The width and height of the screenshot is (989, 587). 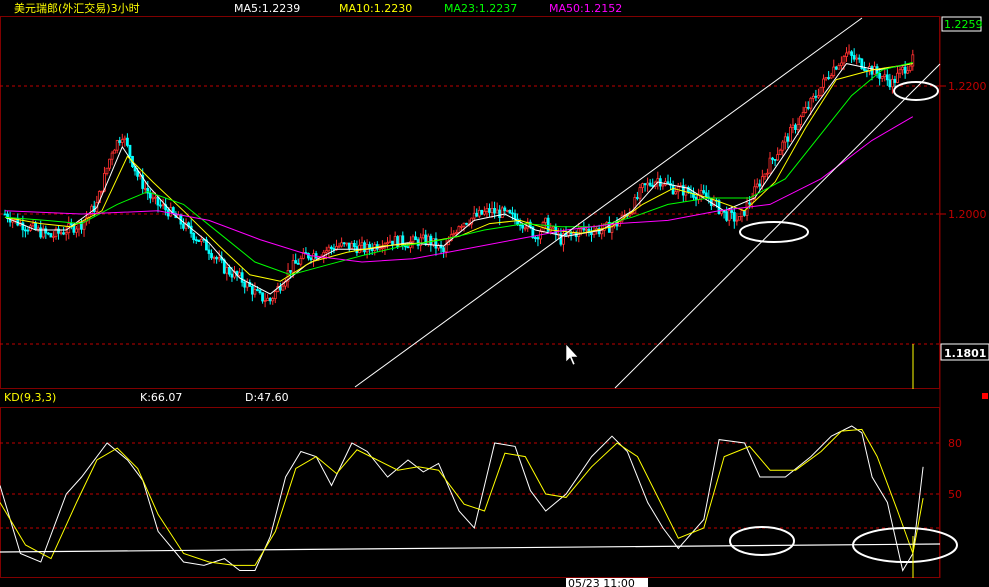 I want to click on current-price-label: 1.2259, so click(x=963, y=24).